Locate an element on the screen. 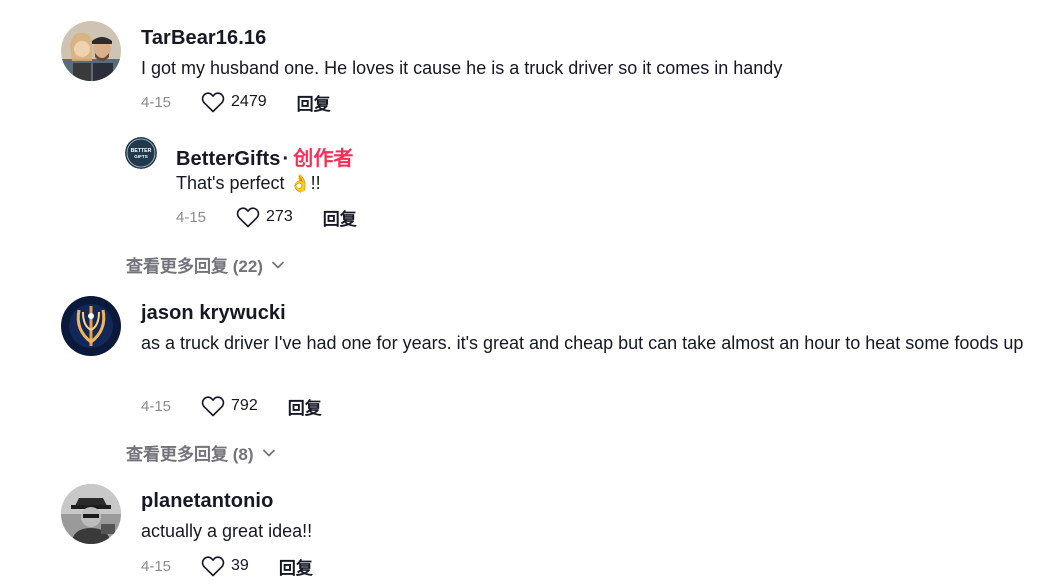  like-button: 2479 is located at coordinates (234, 102).